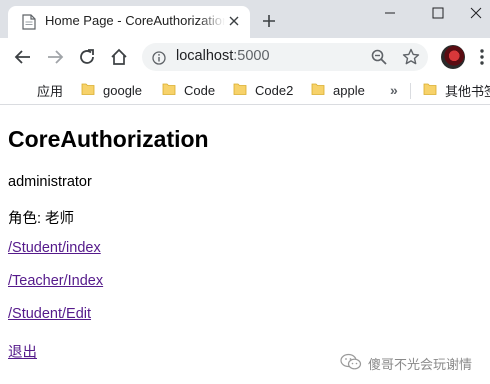 The width and height of the screenshot is (490, 384). Describe the element at coordinates (22, 353) in the screenshot. I see `logout-link: 退出` at that location.